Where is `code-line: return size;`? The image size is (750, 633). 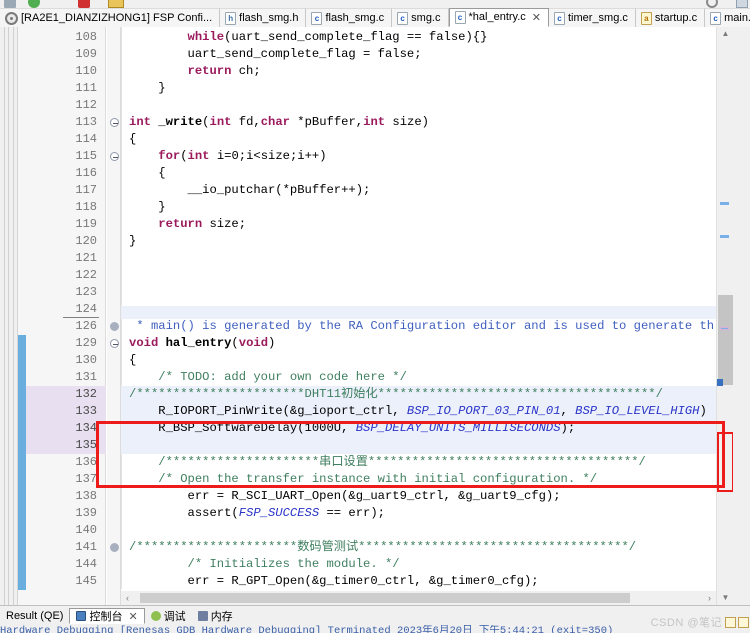
code-line: return size; is located at coordinates (187, 224).